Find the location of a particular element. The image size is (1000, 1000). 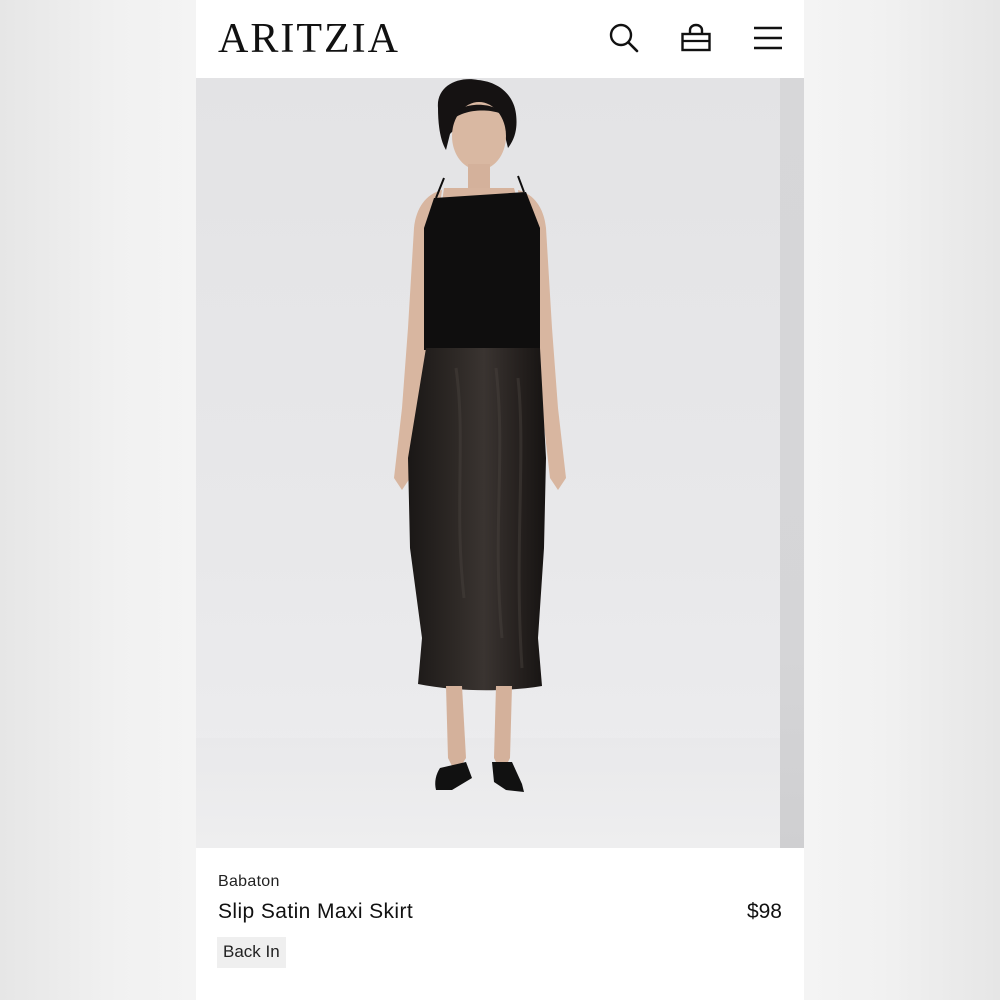

menu-icon is located at coordinates (768, 38).